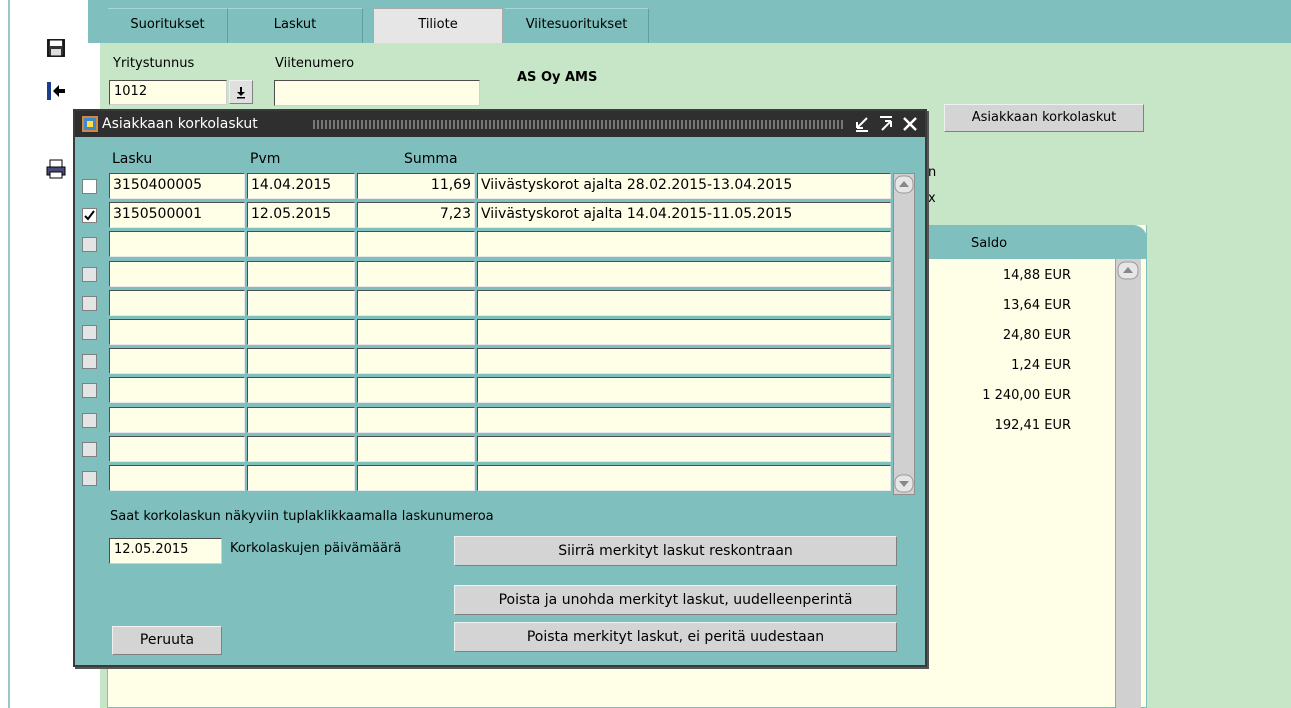  Describe the element at coordinates (301, 215) in the screenshot. I see `cell-pvm: 12.05.2015` at that location.